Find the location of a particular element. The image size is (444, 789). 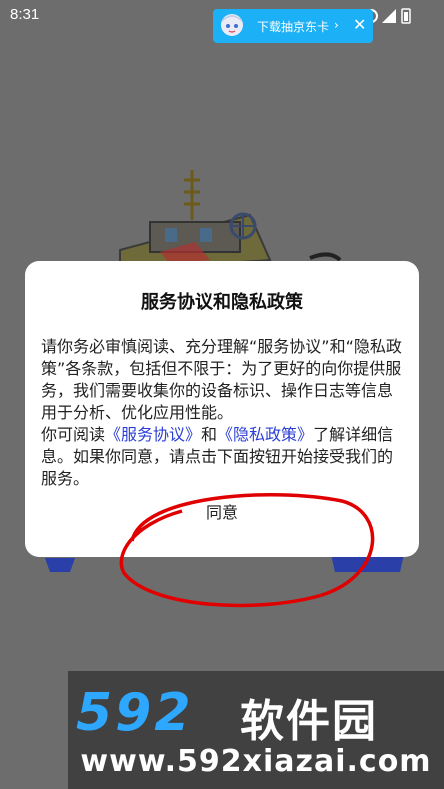

agree-button: 同意 is located at coordinates (222, 513).